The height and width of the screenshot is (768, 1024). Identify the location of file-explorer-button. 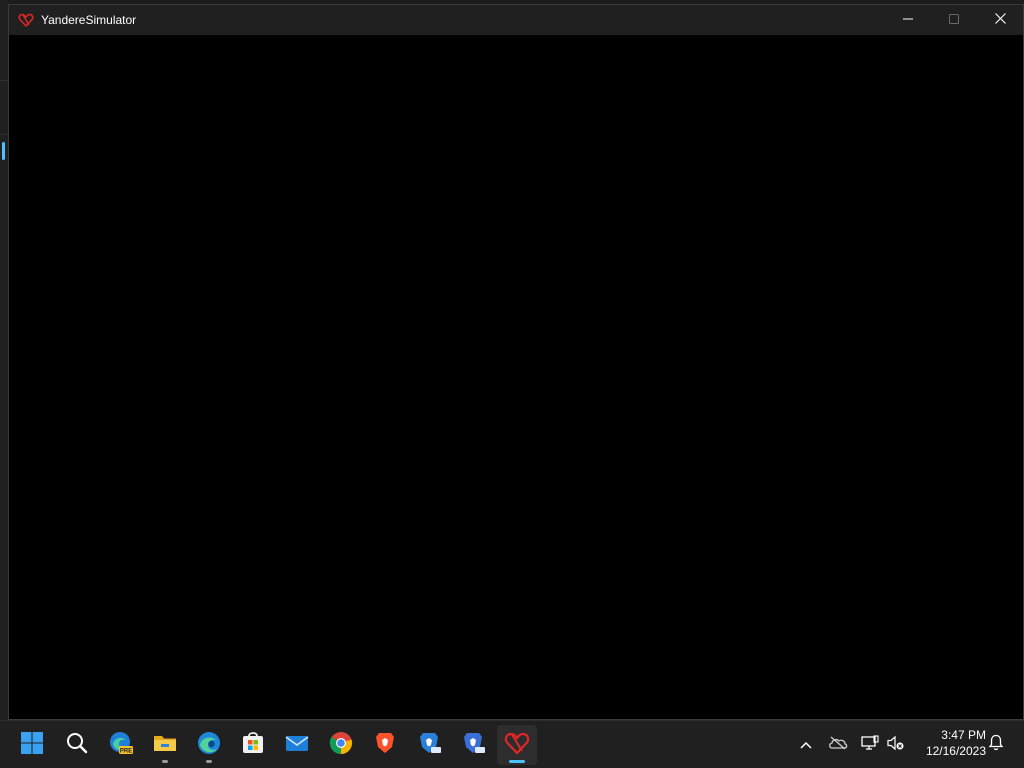
(165, 745).